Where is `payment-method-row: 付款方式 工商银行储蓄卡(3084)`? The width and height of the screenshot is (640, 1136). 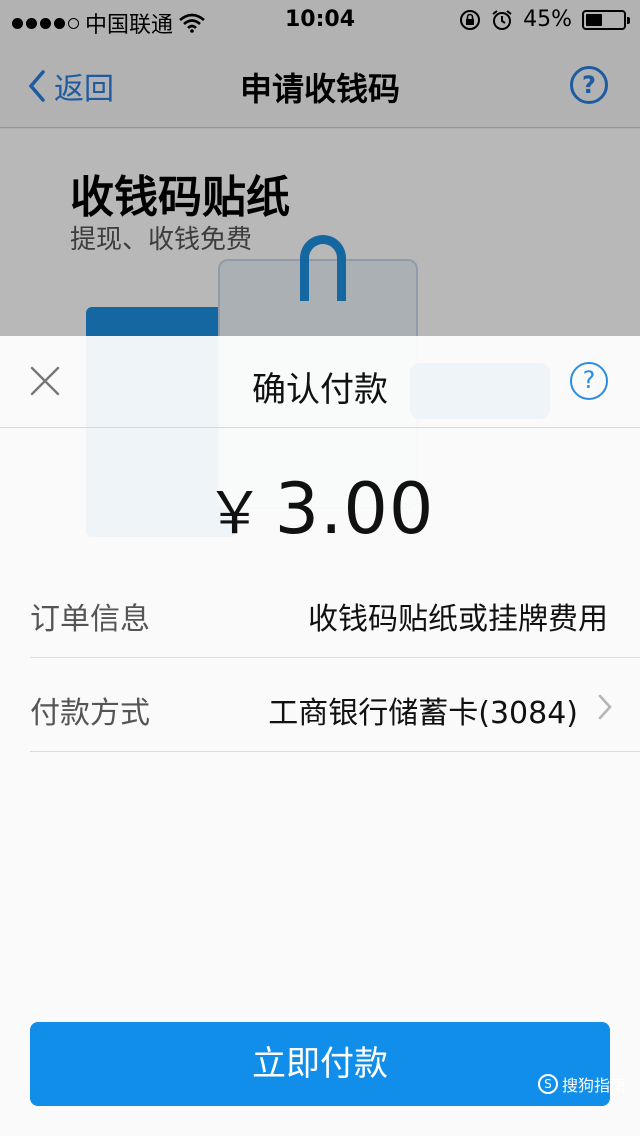
payment-method-row: 付款方式 工商银行储蓄卡(3084) is located at coordinates (335, 707).